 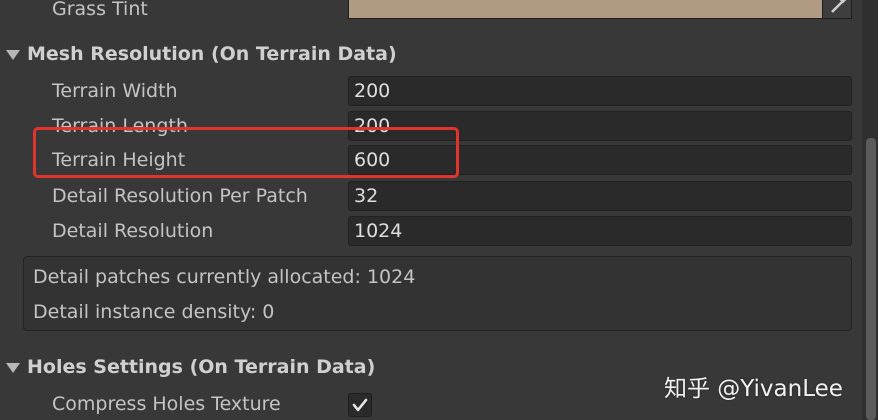 I want to click on grass-tint-label: Grass Tint, so click(x=100, y=10).